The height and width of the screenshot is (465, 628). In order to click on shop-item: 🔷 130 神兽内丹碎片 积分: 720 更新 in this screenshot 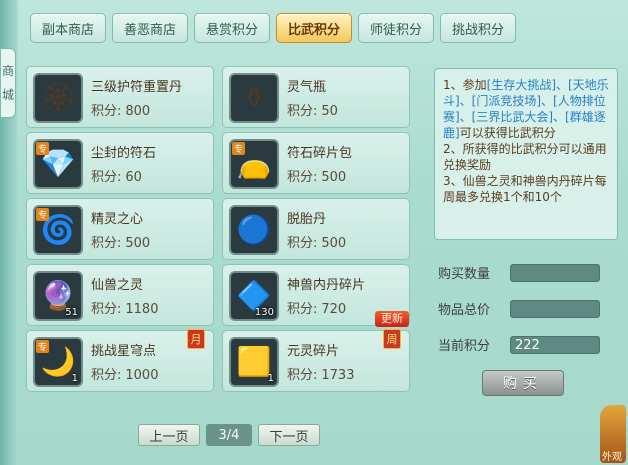, I will do `click(316, 295)`.